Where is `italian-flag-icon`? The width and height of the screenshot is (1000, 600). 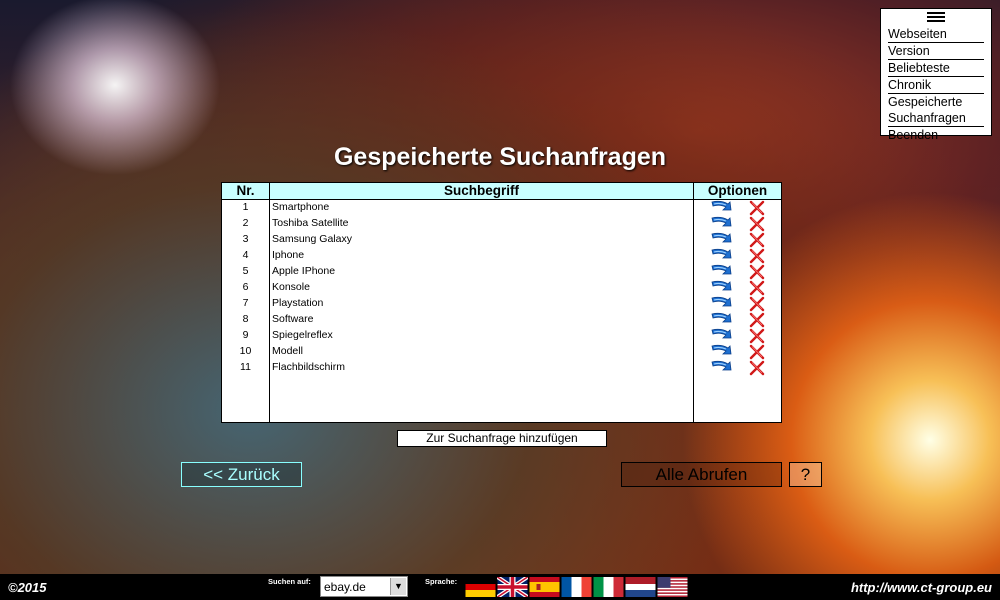 italian-flag-icon is located at coordinates (608, 587).